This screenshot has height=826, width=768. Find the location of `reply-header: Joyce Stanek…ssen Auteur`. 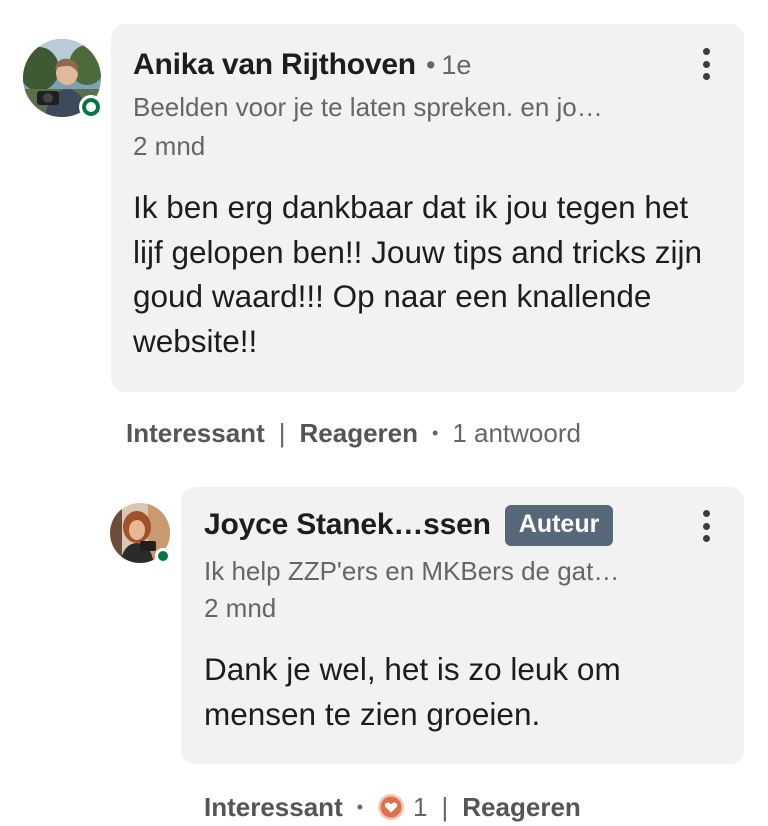

reply-header: Joyce Stanek…ssen Auteur is located at coordinates (409, 525).